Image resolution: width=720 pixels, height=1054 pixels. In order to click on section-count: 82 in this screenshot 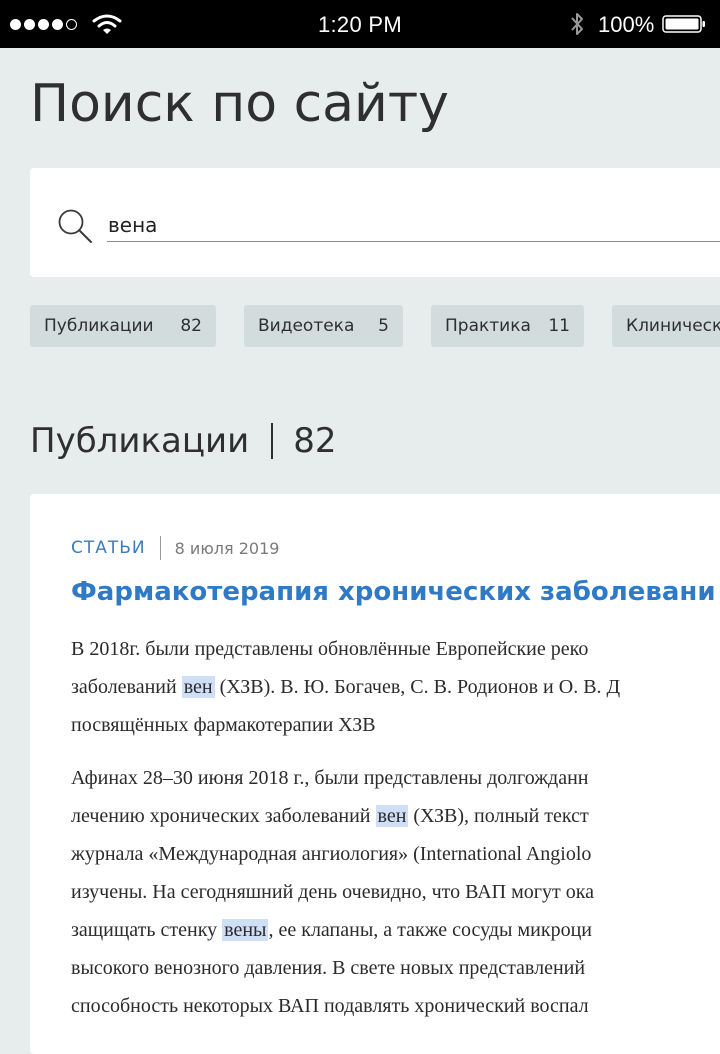, I will do `click(315, 441)`.